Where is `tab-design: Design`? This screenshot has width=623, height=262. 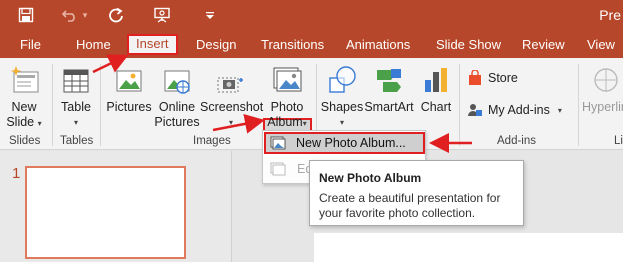
tab-design: Design is located at coordinates (216, 47).